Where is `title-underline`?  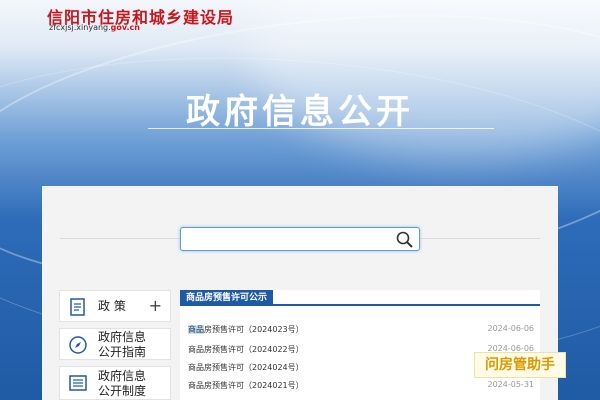
title-underline is located at coordinates (321, 128).